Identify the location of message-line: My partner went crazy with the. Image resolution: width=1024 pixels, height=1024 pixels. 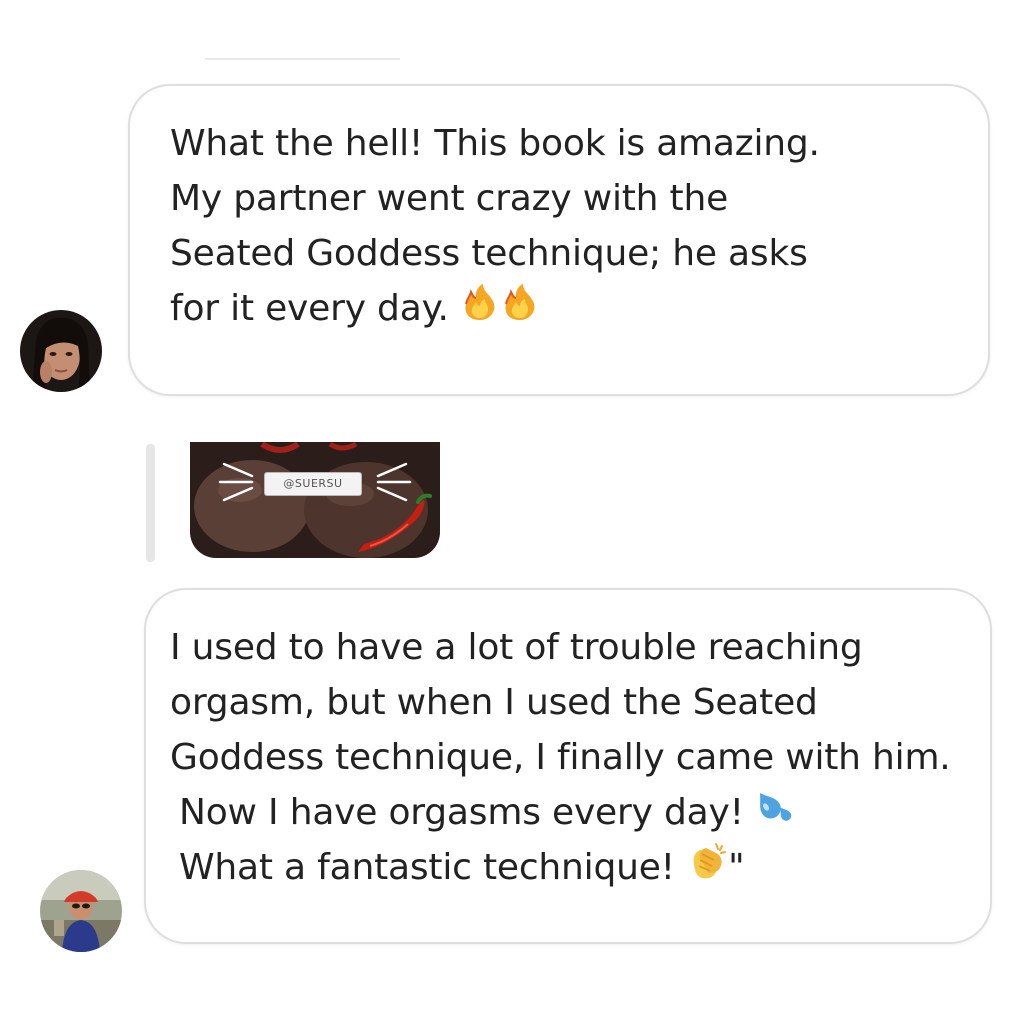
(449, 198).